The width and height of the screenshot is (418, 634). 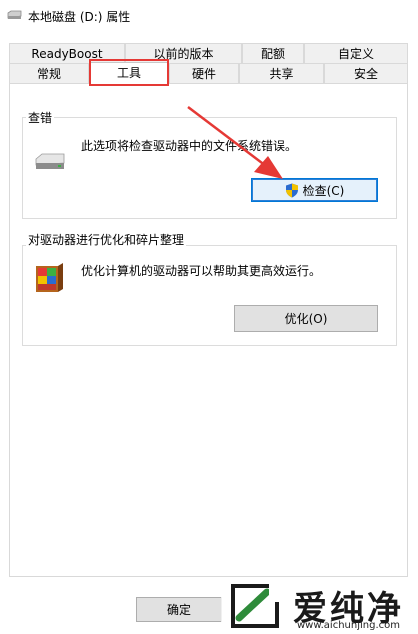 What do you see at coordinates (49, 73) in the screenshot?
I see `tab-general: 常规` at bounding box center [49, 73].